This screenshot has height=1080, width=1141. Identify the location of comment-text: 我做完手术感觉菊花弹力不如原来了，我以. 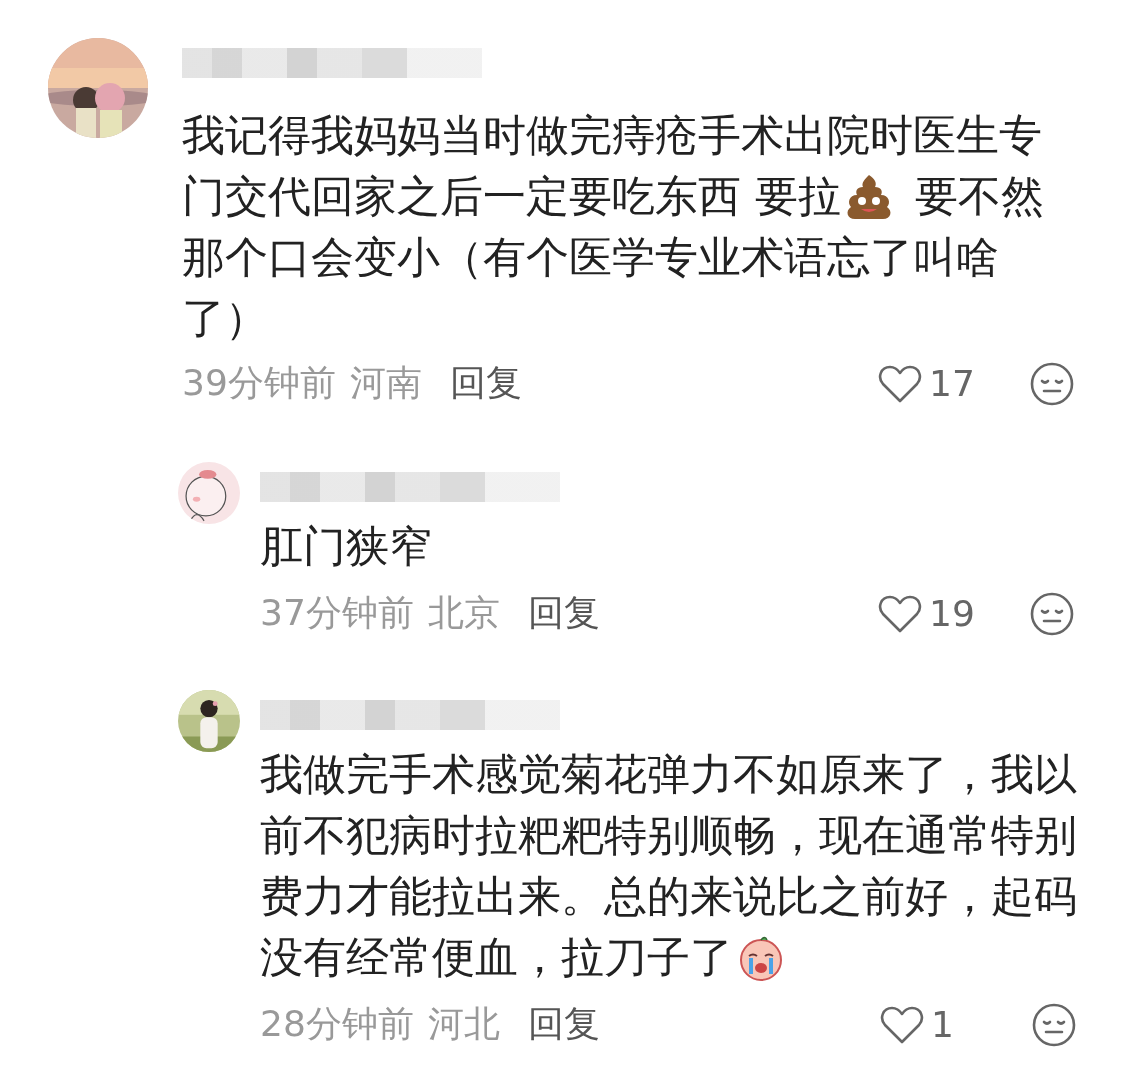
(668, 774).